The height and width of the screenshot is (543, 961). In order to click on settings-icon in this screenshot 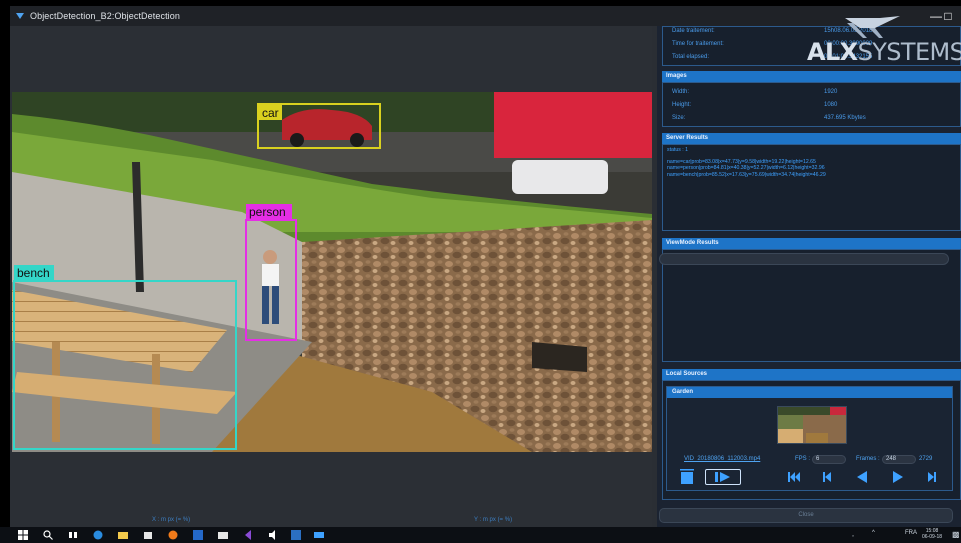, I will do `click(296, 535)`.